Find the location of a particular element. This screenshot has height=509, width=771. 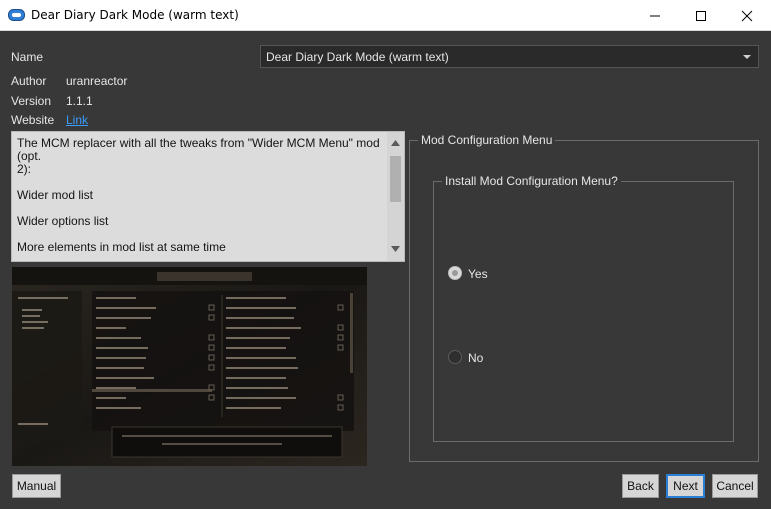

scroll-up-icon is located at coordinates (395, 143).